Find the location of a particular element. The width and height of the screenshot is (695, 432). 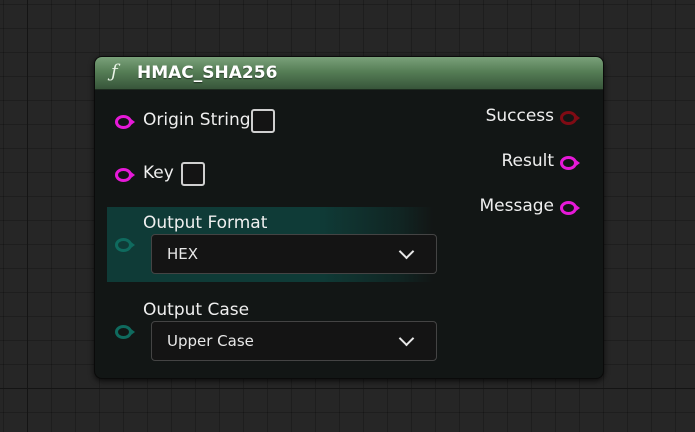

output-format-value: HEX is located at coordinates (183, 254).